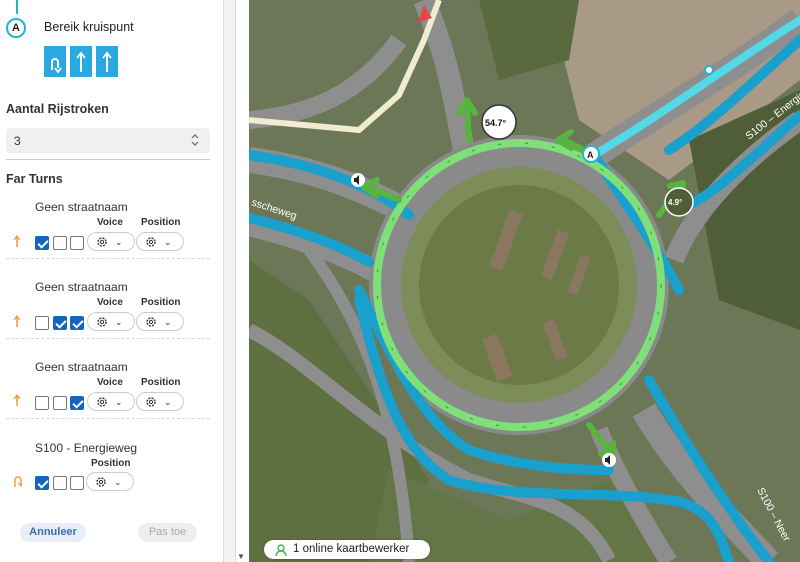 Image resolution: width=800 pixels, height=562 pixels. Describe the element at coordinates (496, 123) in the screenshot. I see `angle-label: 54.7°` at that location.